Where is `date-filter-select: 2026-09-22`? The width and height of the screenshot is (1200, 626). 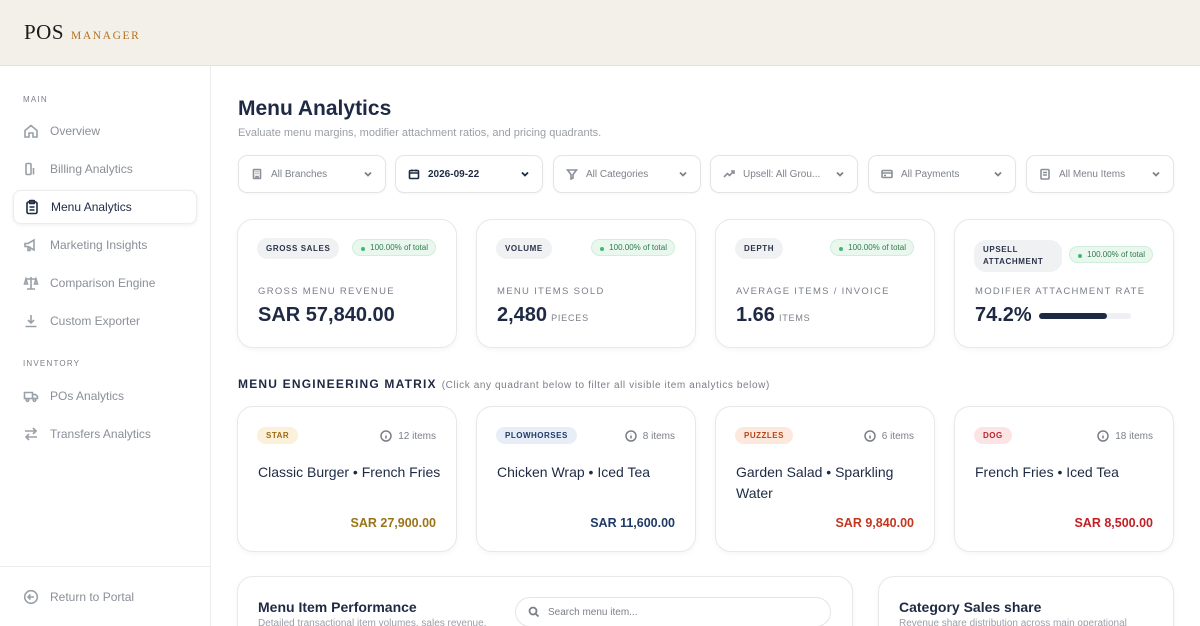
date-filter-select: 2026-09-22 is located at coordinates (469, 174).